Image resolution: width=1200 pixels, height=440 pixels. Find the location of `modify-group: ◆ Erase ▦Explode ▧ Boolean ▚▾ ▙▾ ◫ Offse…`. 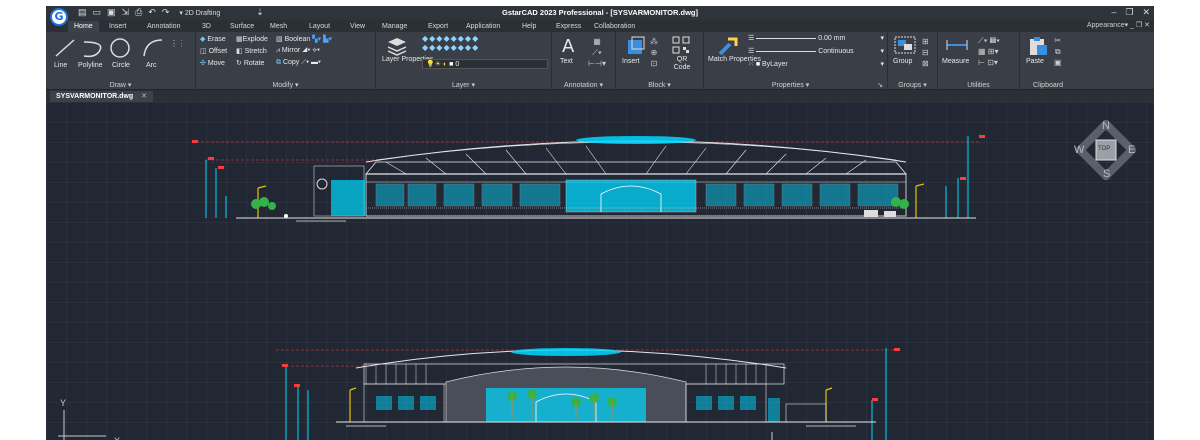

modify-group: ◆ Erase ▦Explode ▧ Boolean ▚▾ ▙▾ ◫ Offse… is located at coordinates (286, 61).